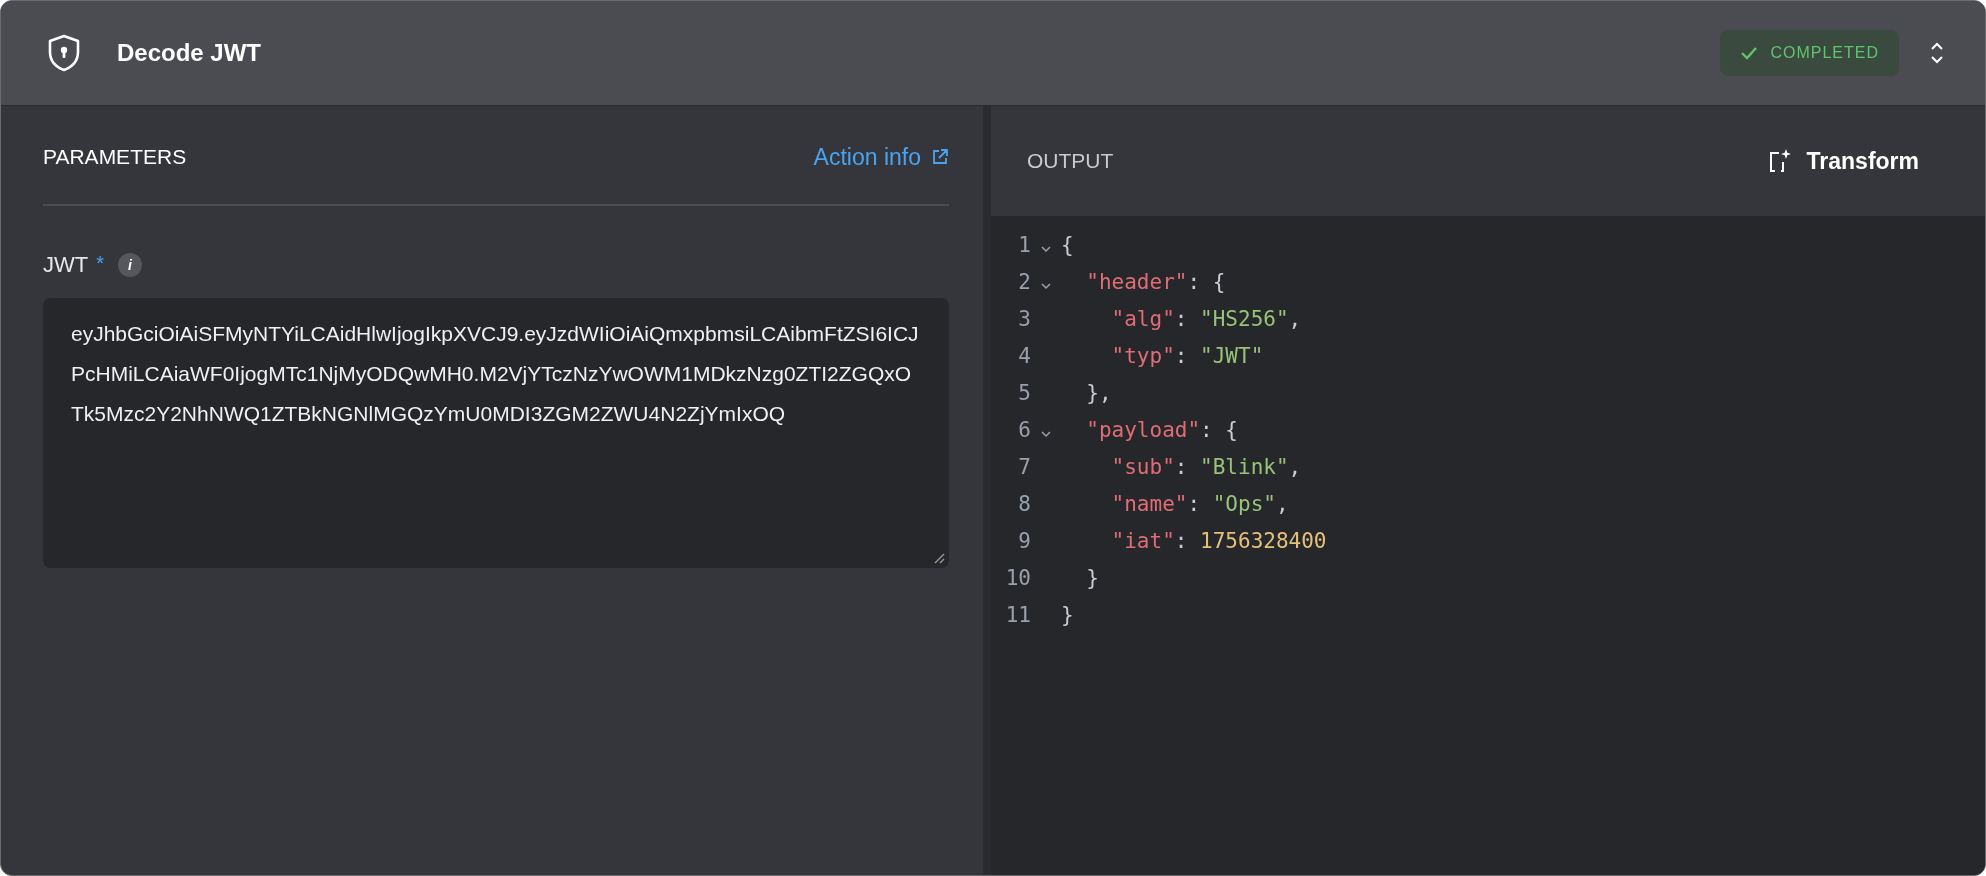  What do you see at coordinates (939, 558) in the screenshot?
I see `resize-handle-icon` at bounding box center [939, 558].